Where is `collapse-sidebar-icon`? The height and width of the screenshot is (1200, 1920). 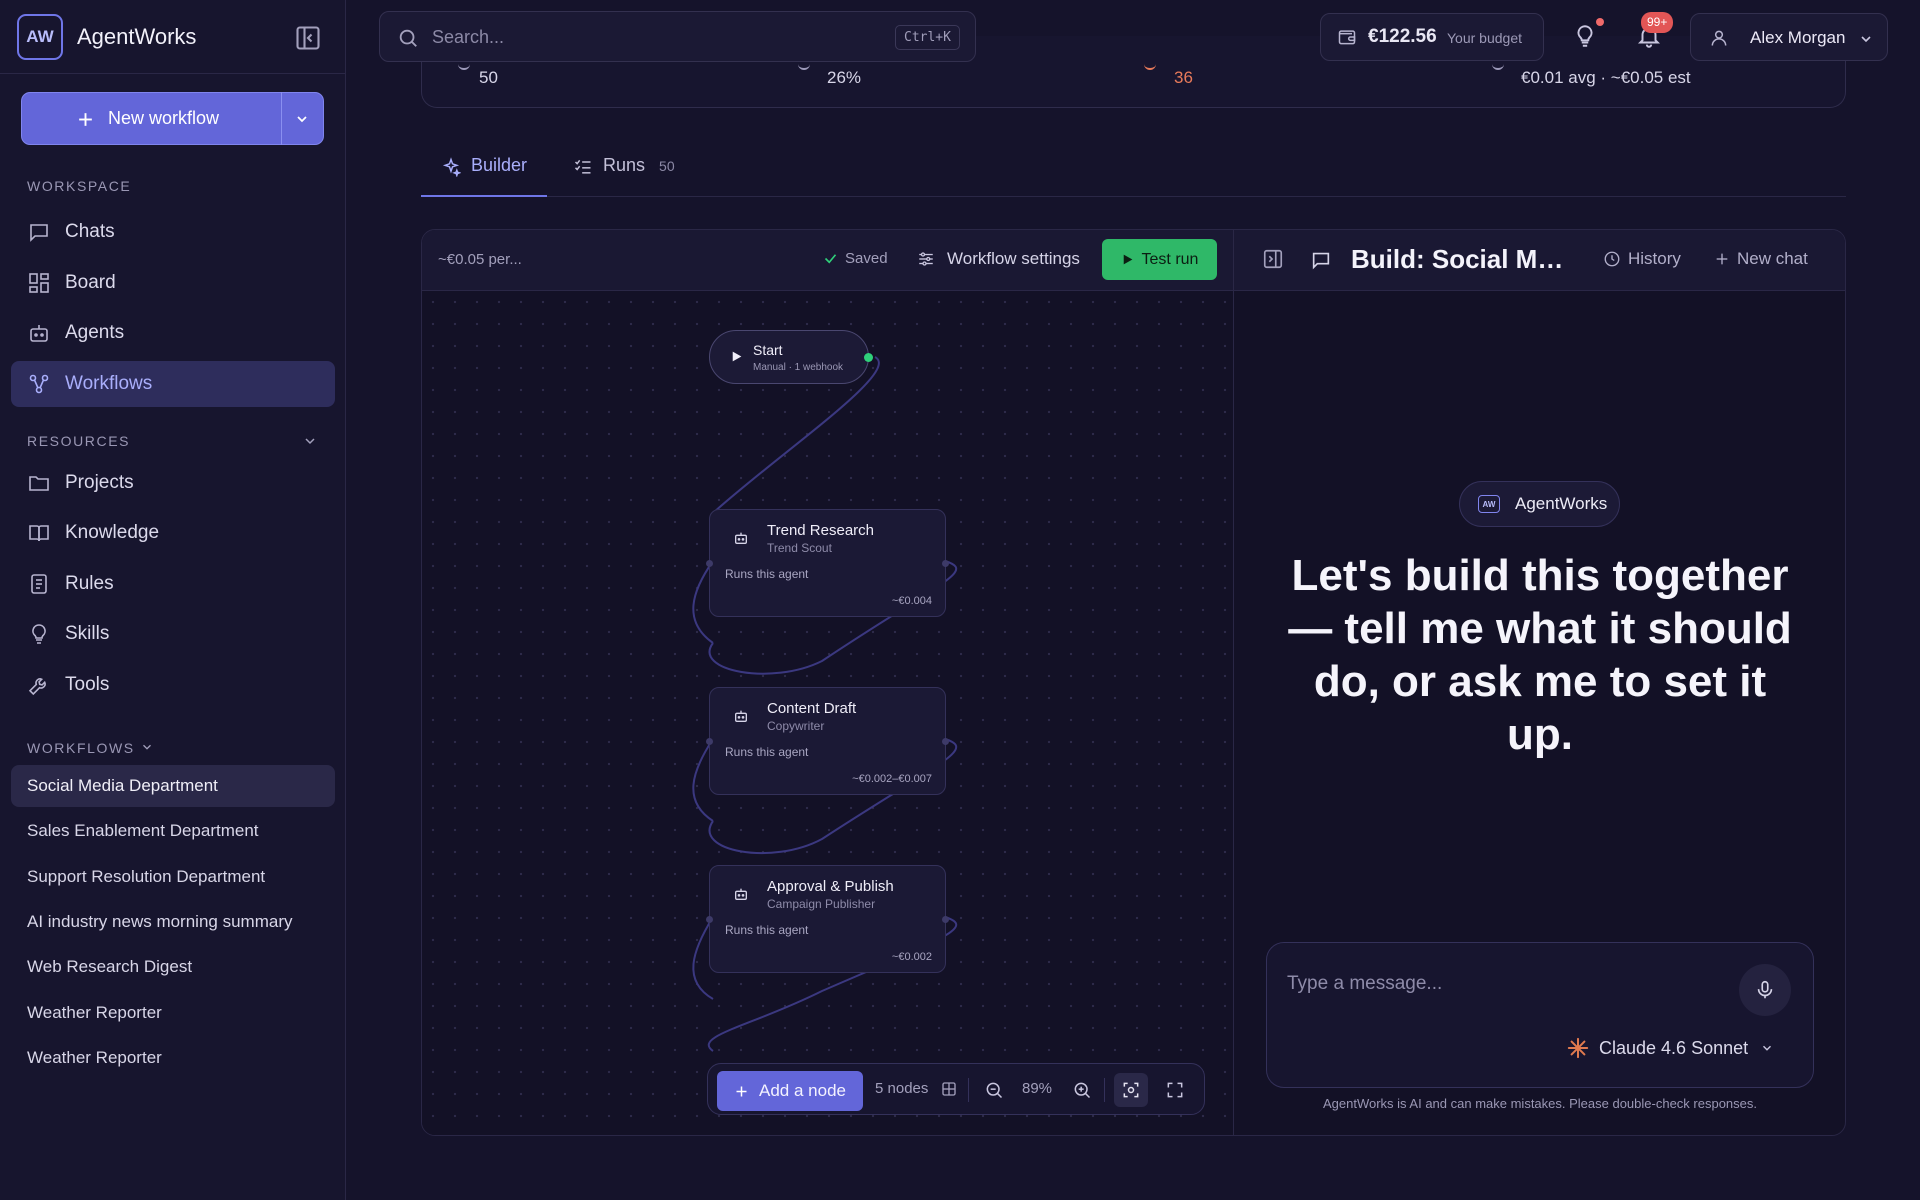 collapse-sidebar-icon is located at coordinates (308, 38).